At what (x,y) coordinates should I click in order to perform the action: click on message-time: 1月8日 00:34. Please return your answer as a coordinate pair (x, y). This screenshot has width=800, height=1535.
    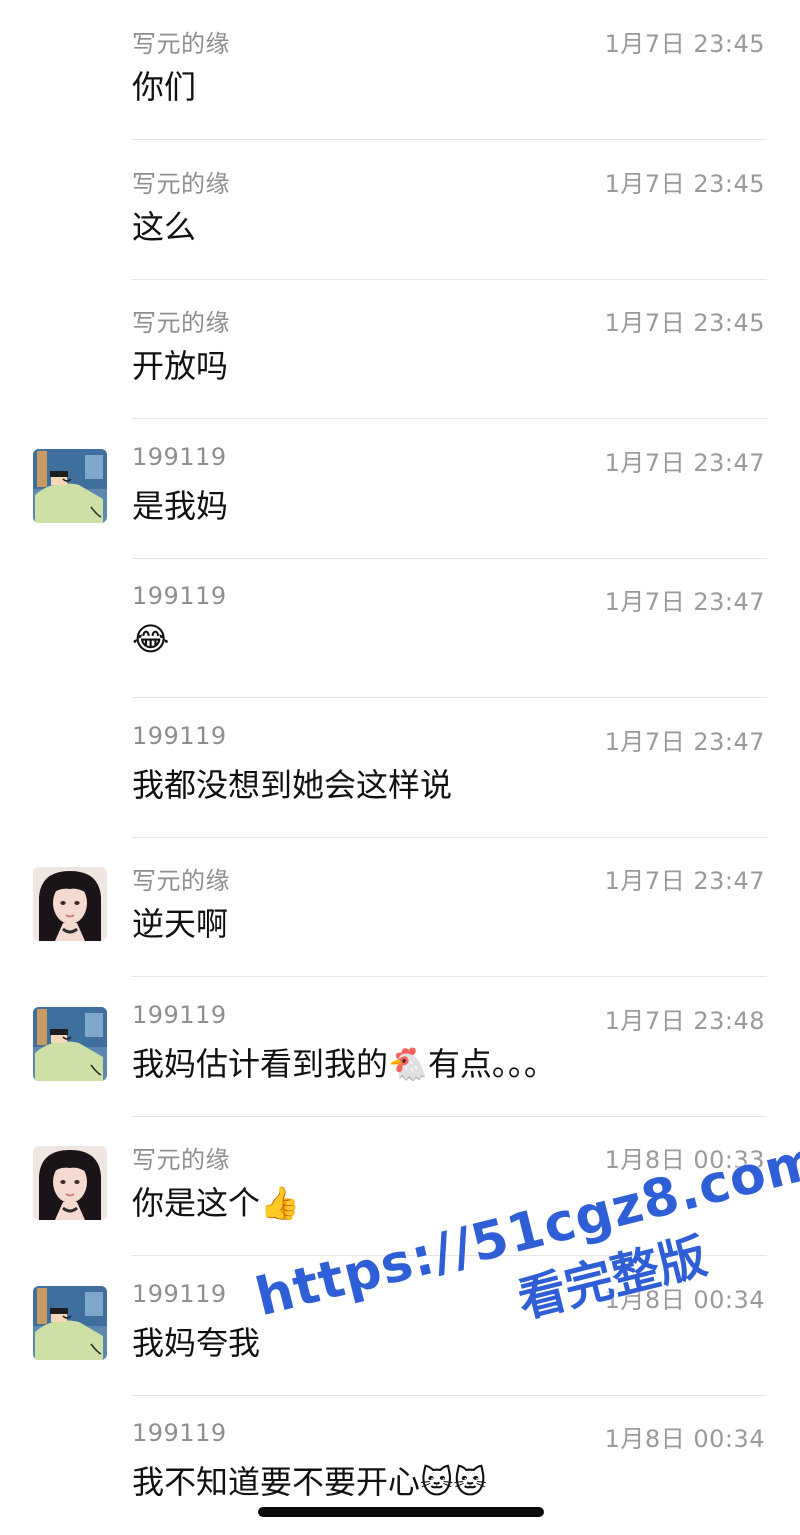
    Looking at the image, I should click on (684, 1439).